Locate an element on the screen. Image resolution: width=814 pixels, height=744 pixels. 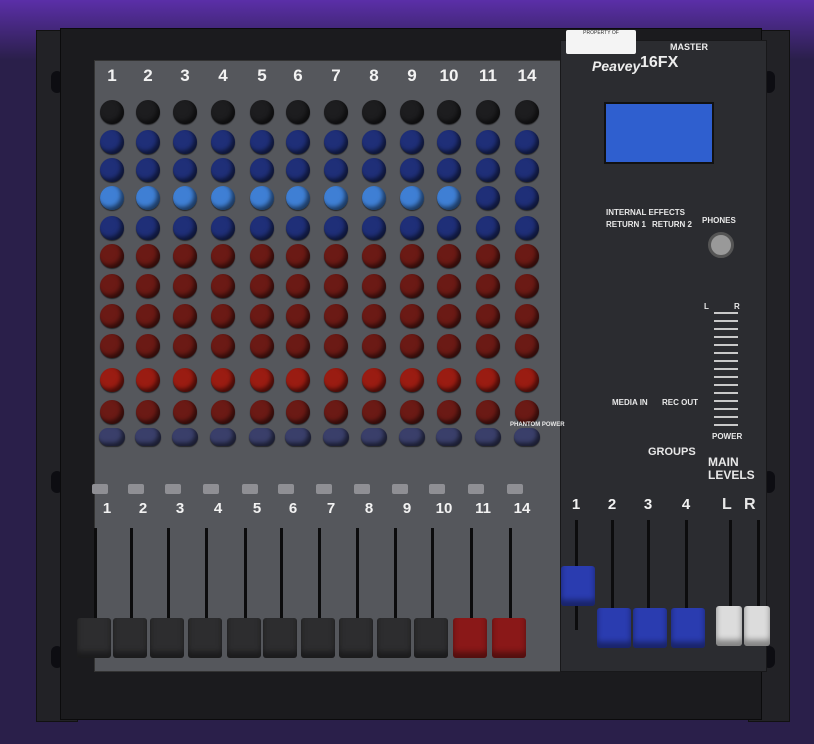
main-fader is located at coordinates (729, 626).